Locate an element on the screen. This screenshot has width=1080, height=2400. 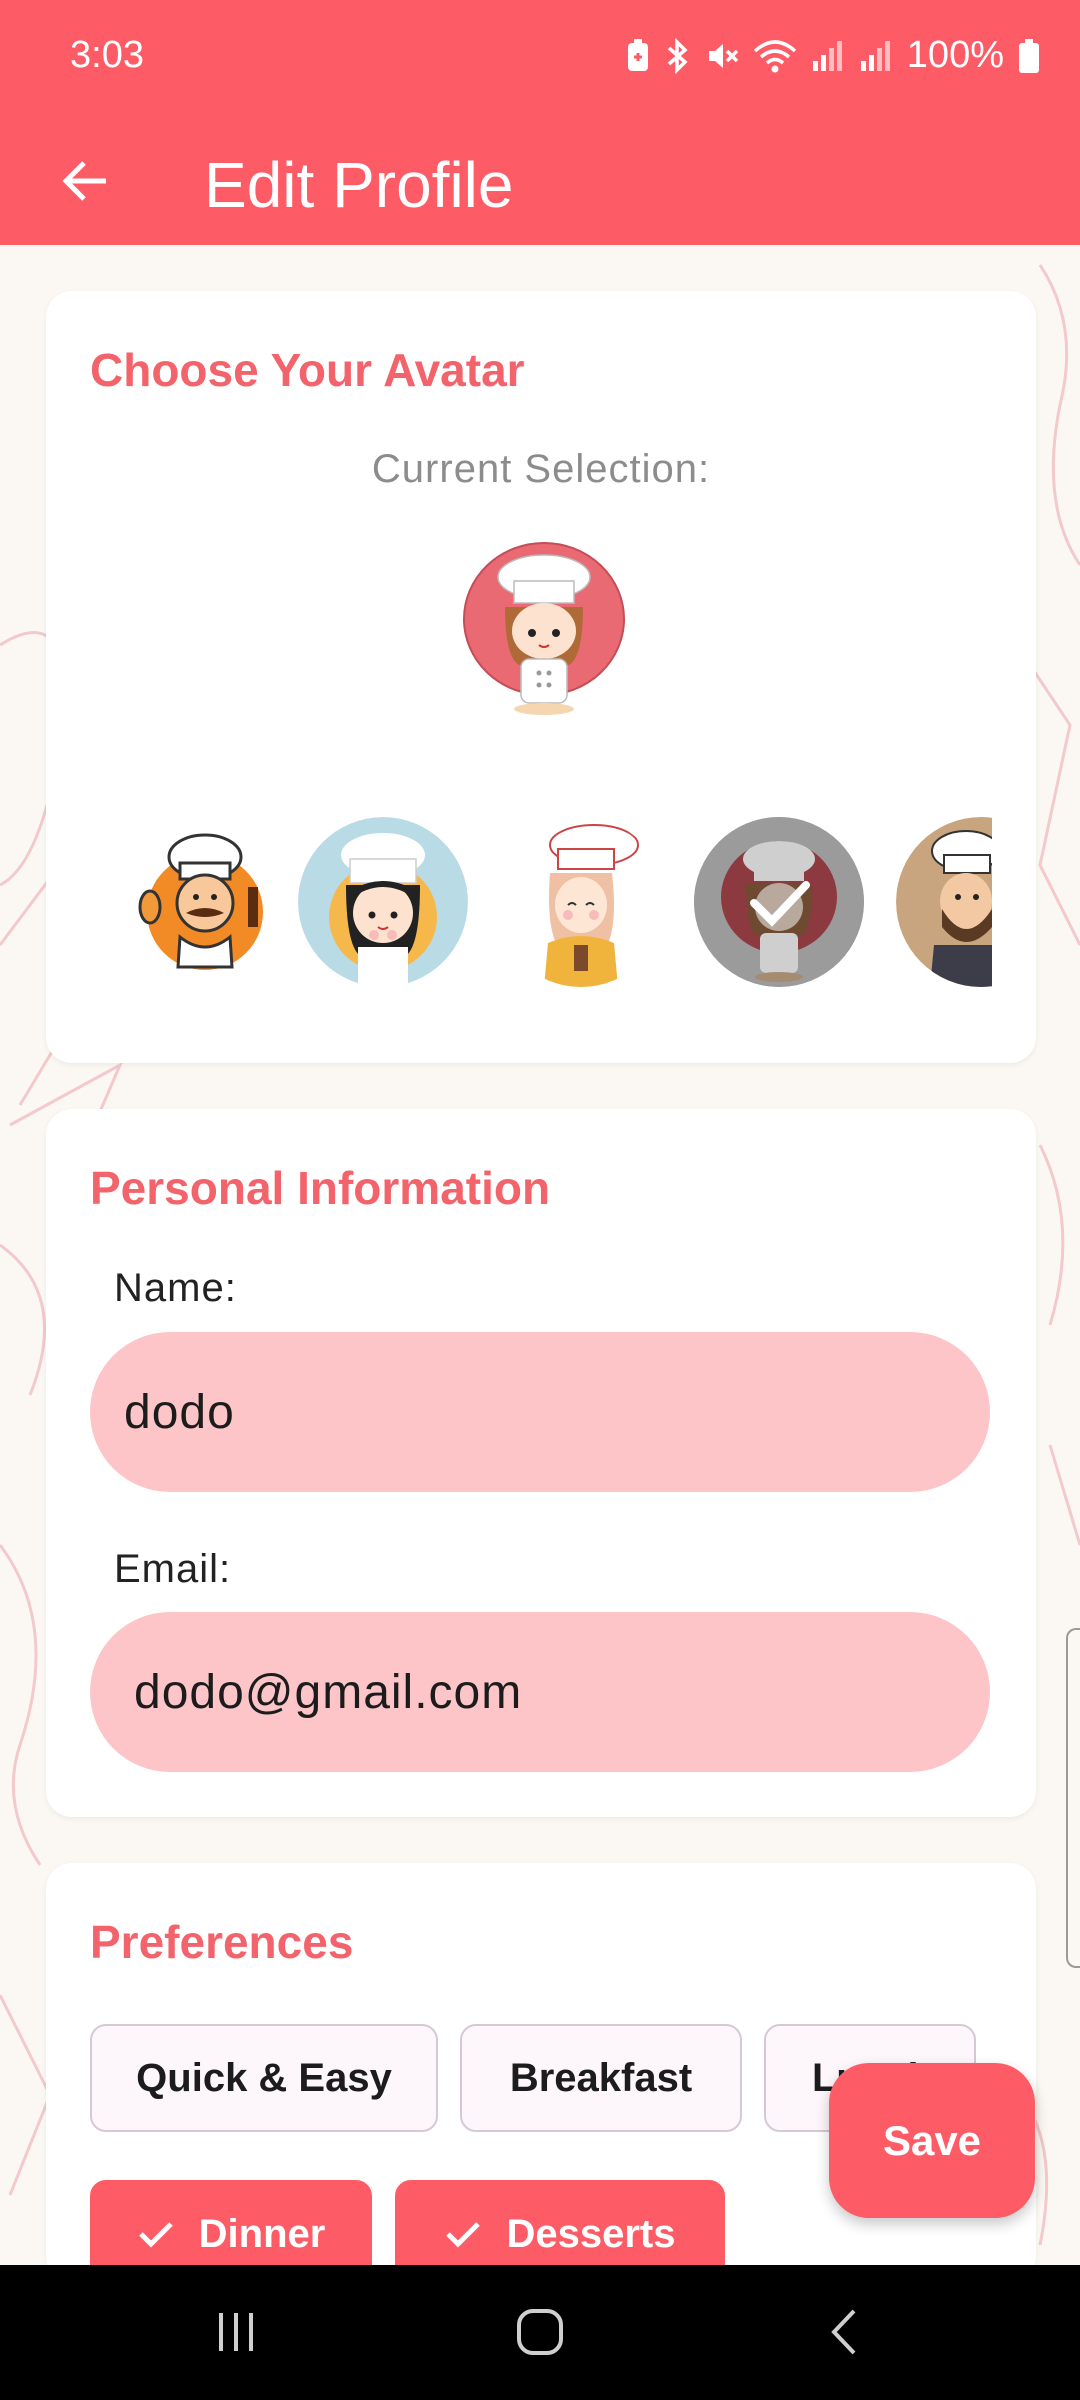
chip-label: Breakfast is located at coordinates (601, 2077).